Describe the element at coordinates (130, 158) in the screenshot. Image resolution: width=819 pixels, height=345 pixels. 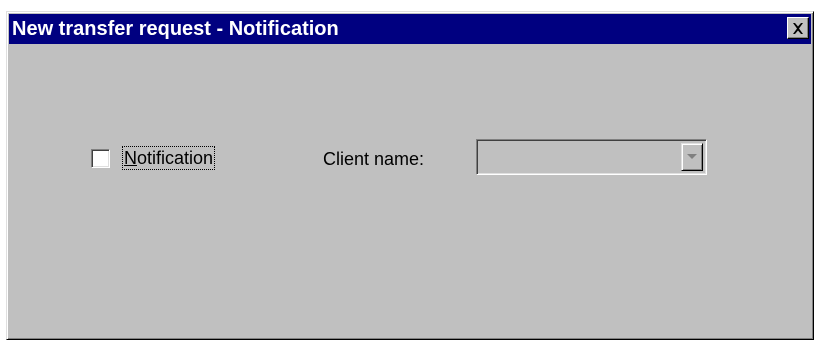
I see `notification-label-mnemonic: N` at that location.